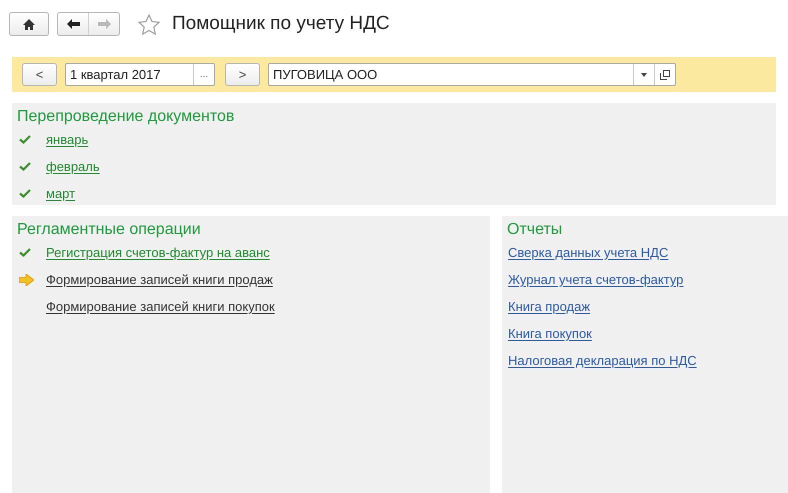 Image resolution: width=788 pixels, height=493 pixels. Describe the element at coordinates (535, 230) in the screenshot. I see `section-title: Отчеты` at that location.